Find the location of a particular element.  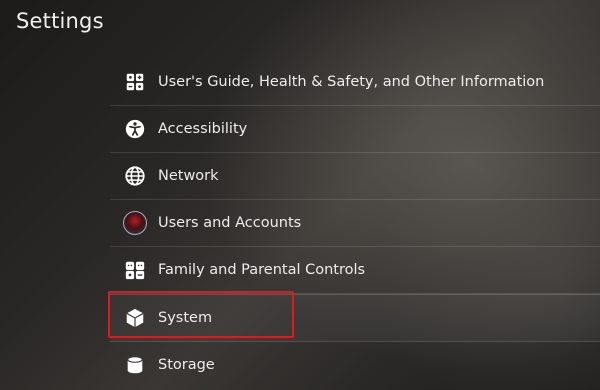

avatar is located at coordinates (135, 223).